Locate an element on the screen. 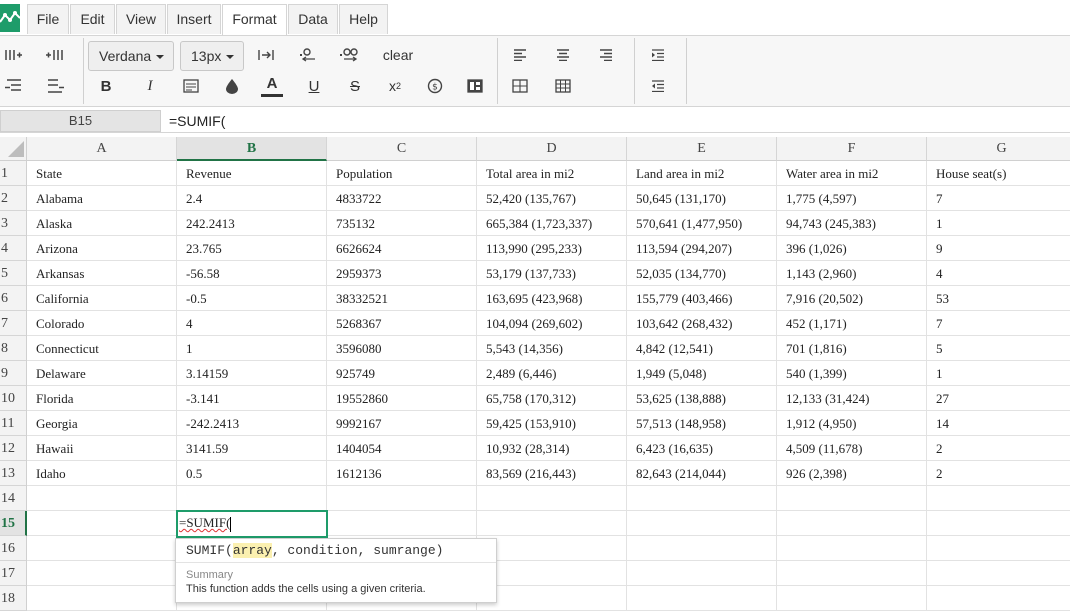  row-header: 10 is located at coordinates (13, 398).